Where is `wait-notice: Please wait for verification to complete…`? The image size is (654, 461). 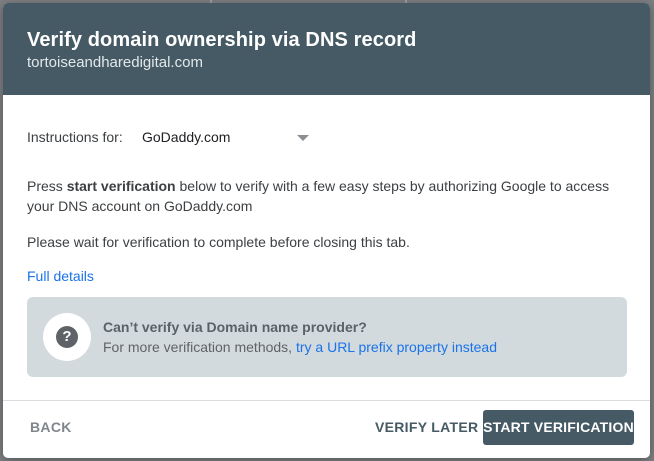
wait-notice: Please wait for verification to complete… is located at coordinates (218, 242).